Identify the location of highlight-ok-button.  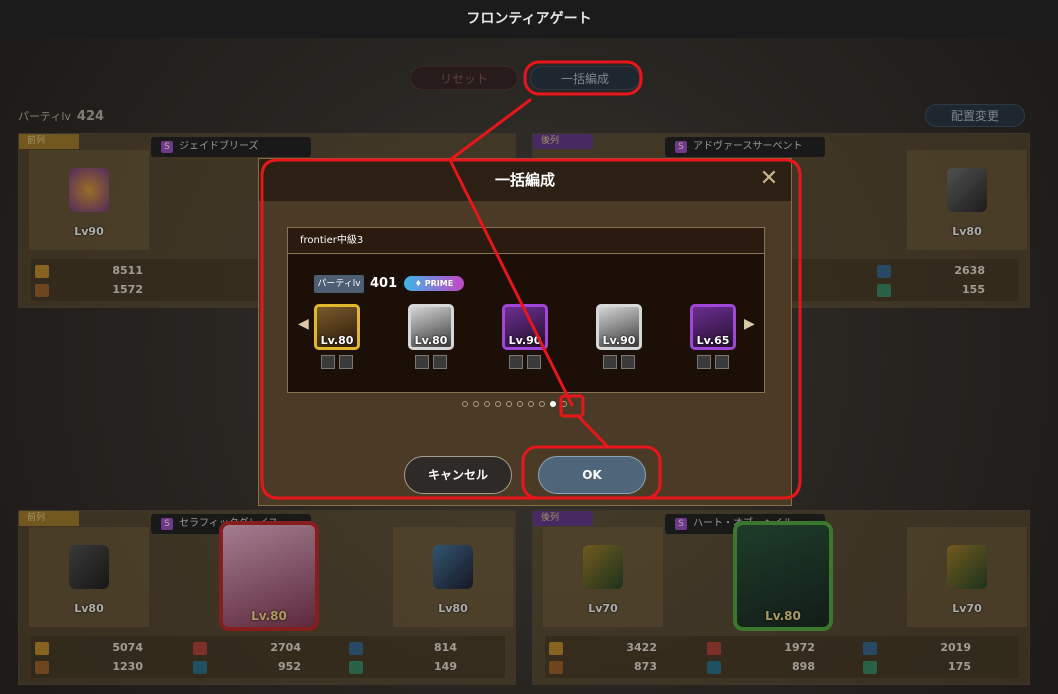
(591, 472).